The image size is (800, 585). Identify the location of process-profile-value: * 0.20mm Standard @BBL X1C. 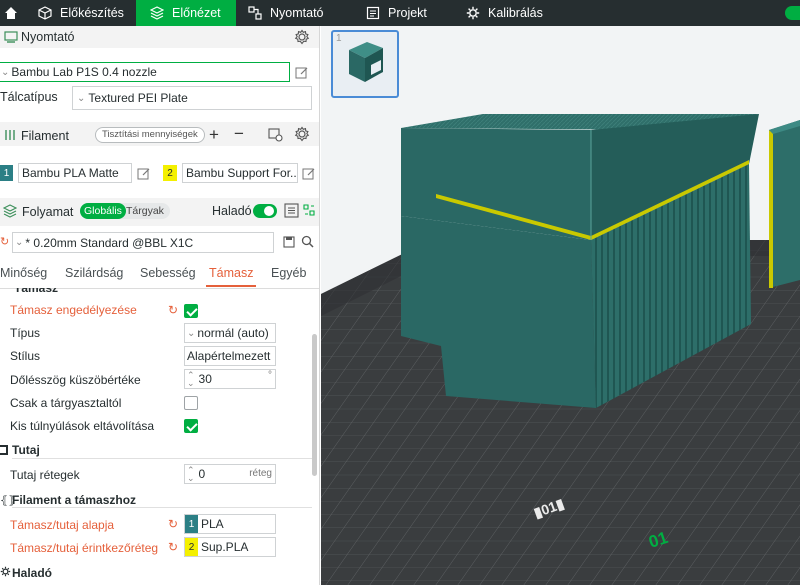
(109, 242).